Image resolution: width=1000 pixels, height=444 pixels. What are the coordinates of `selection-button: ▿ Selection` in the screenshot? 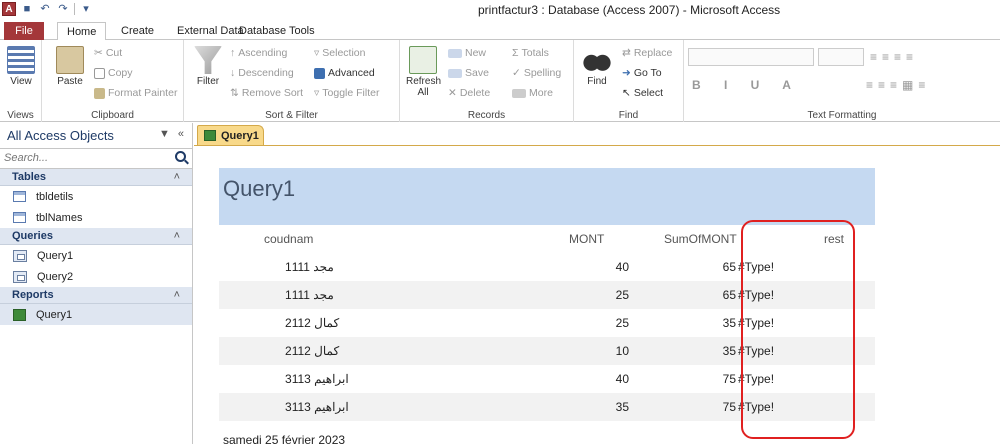 It's located at (339, 53).